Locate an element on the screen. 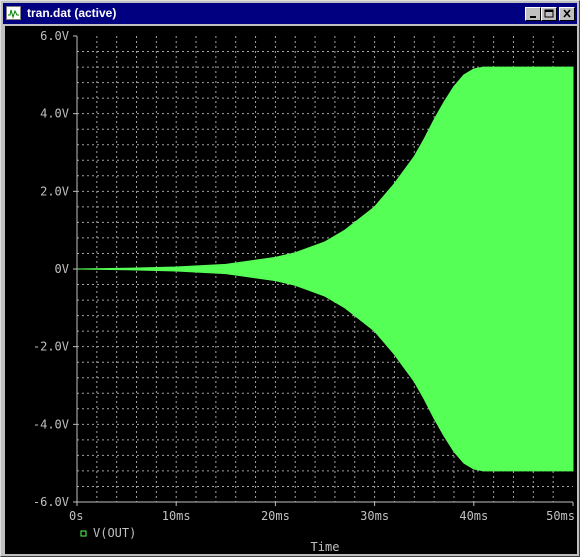 The height and width of the screenshot is (557, 580). x-tick-label: 20ms is located at coordinates (275, 516).